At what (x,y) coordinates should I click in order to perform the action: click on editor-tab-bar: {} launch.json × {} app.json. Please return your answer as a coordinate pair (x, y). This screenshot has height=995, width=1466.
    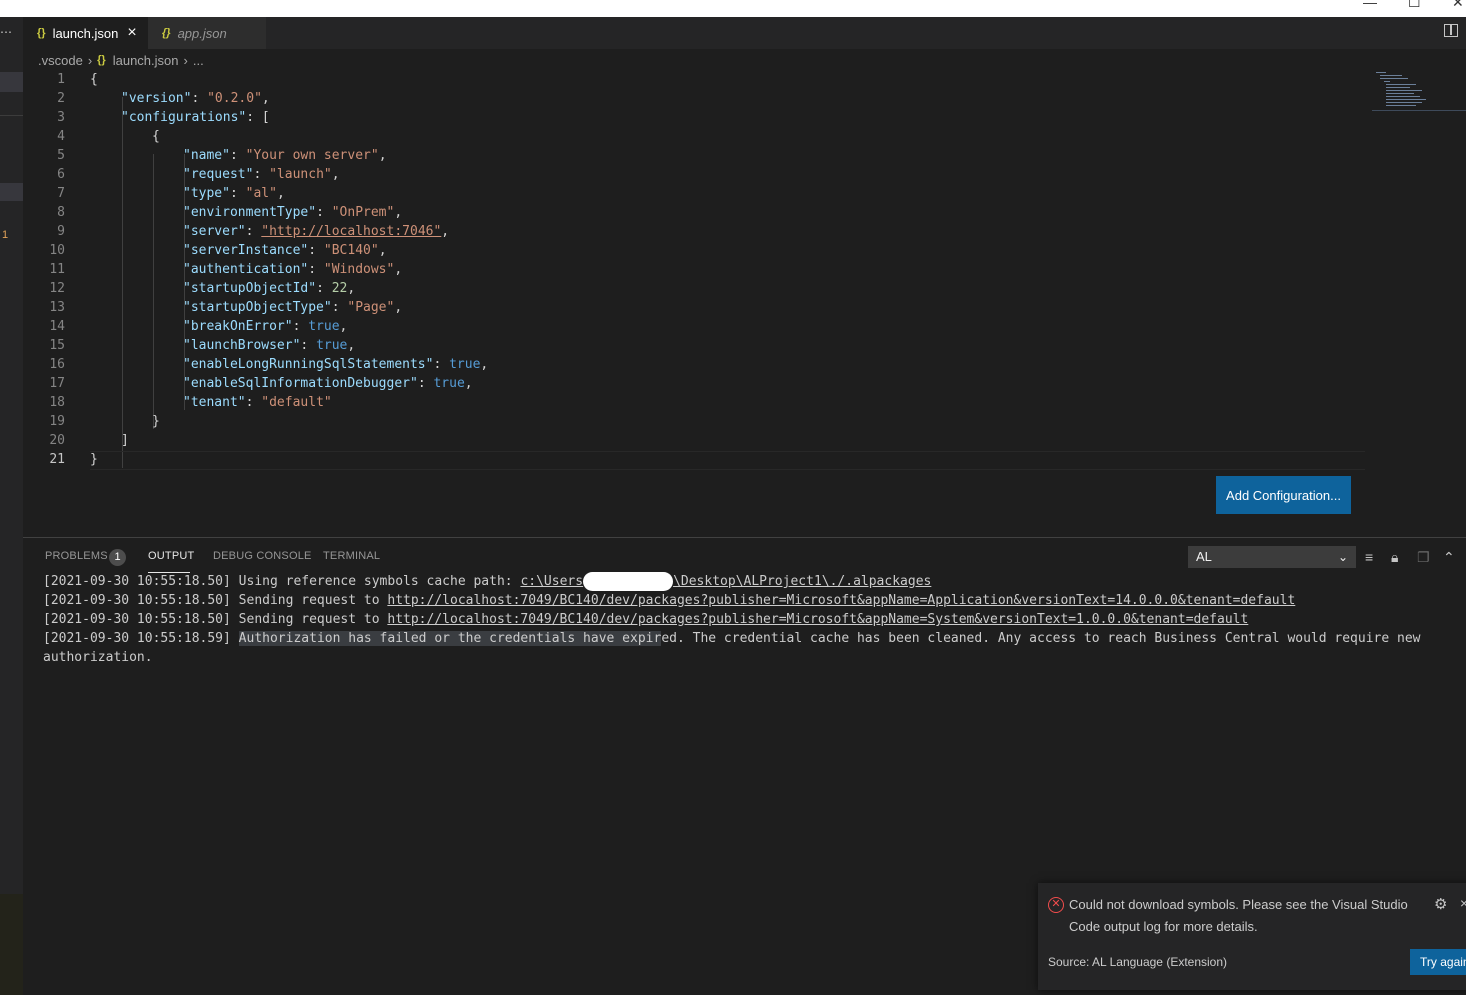
    Looking at the image, I should click on (744, 33).